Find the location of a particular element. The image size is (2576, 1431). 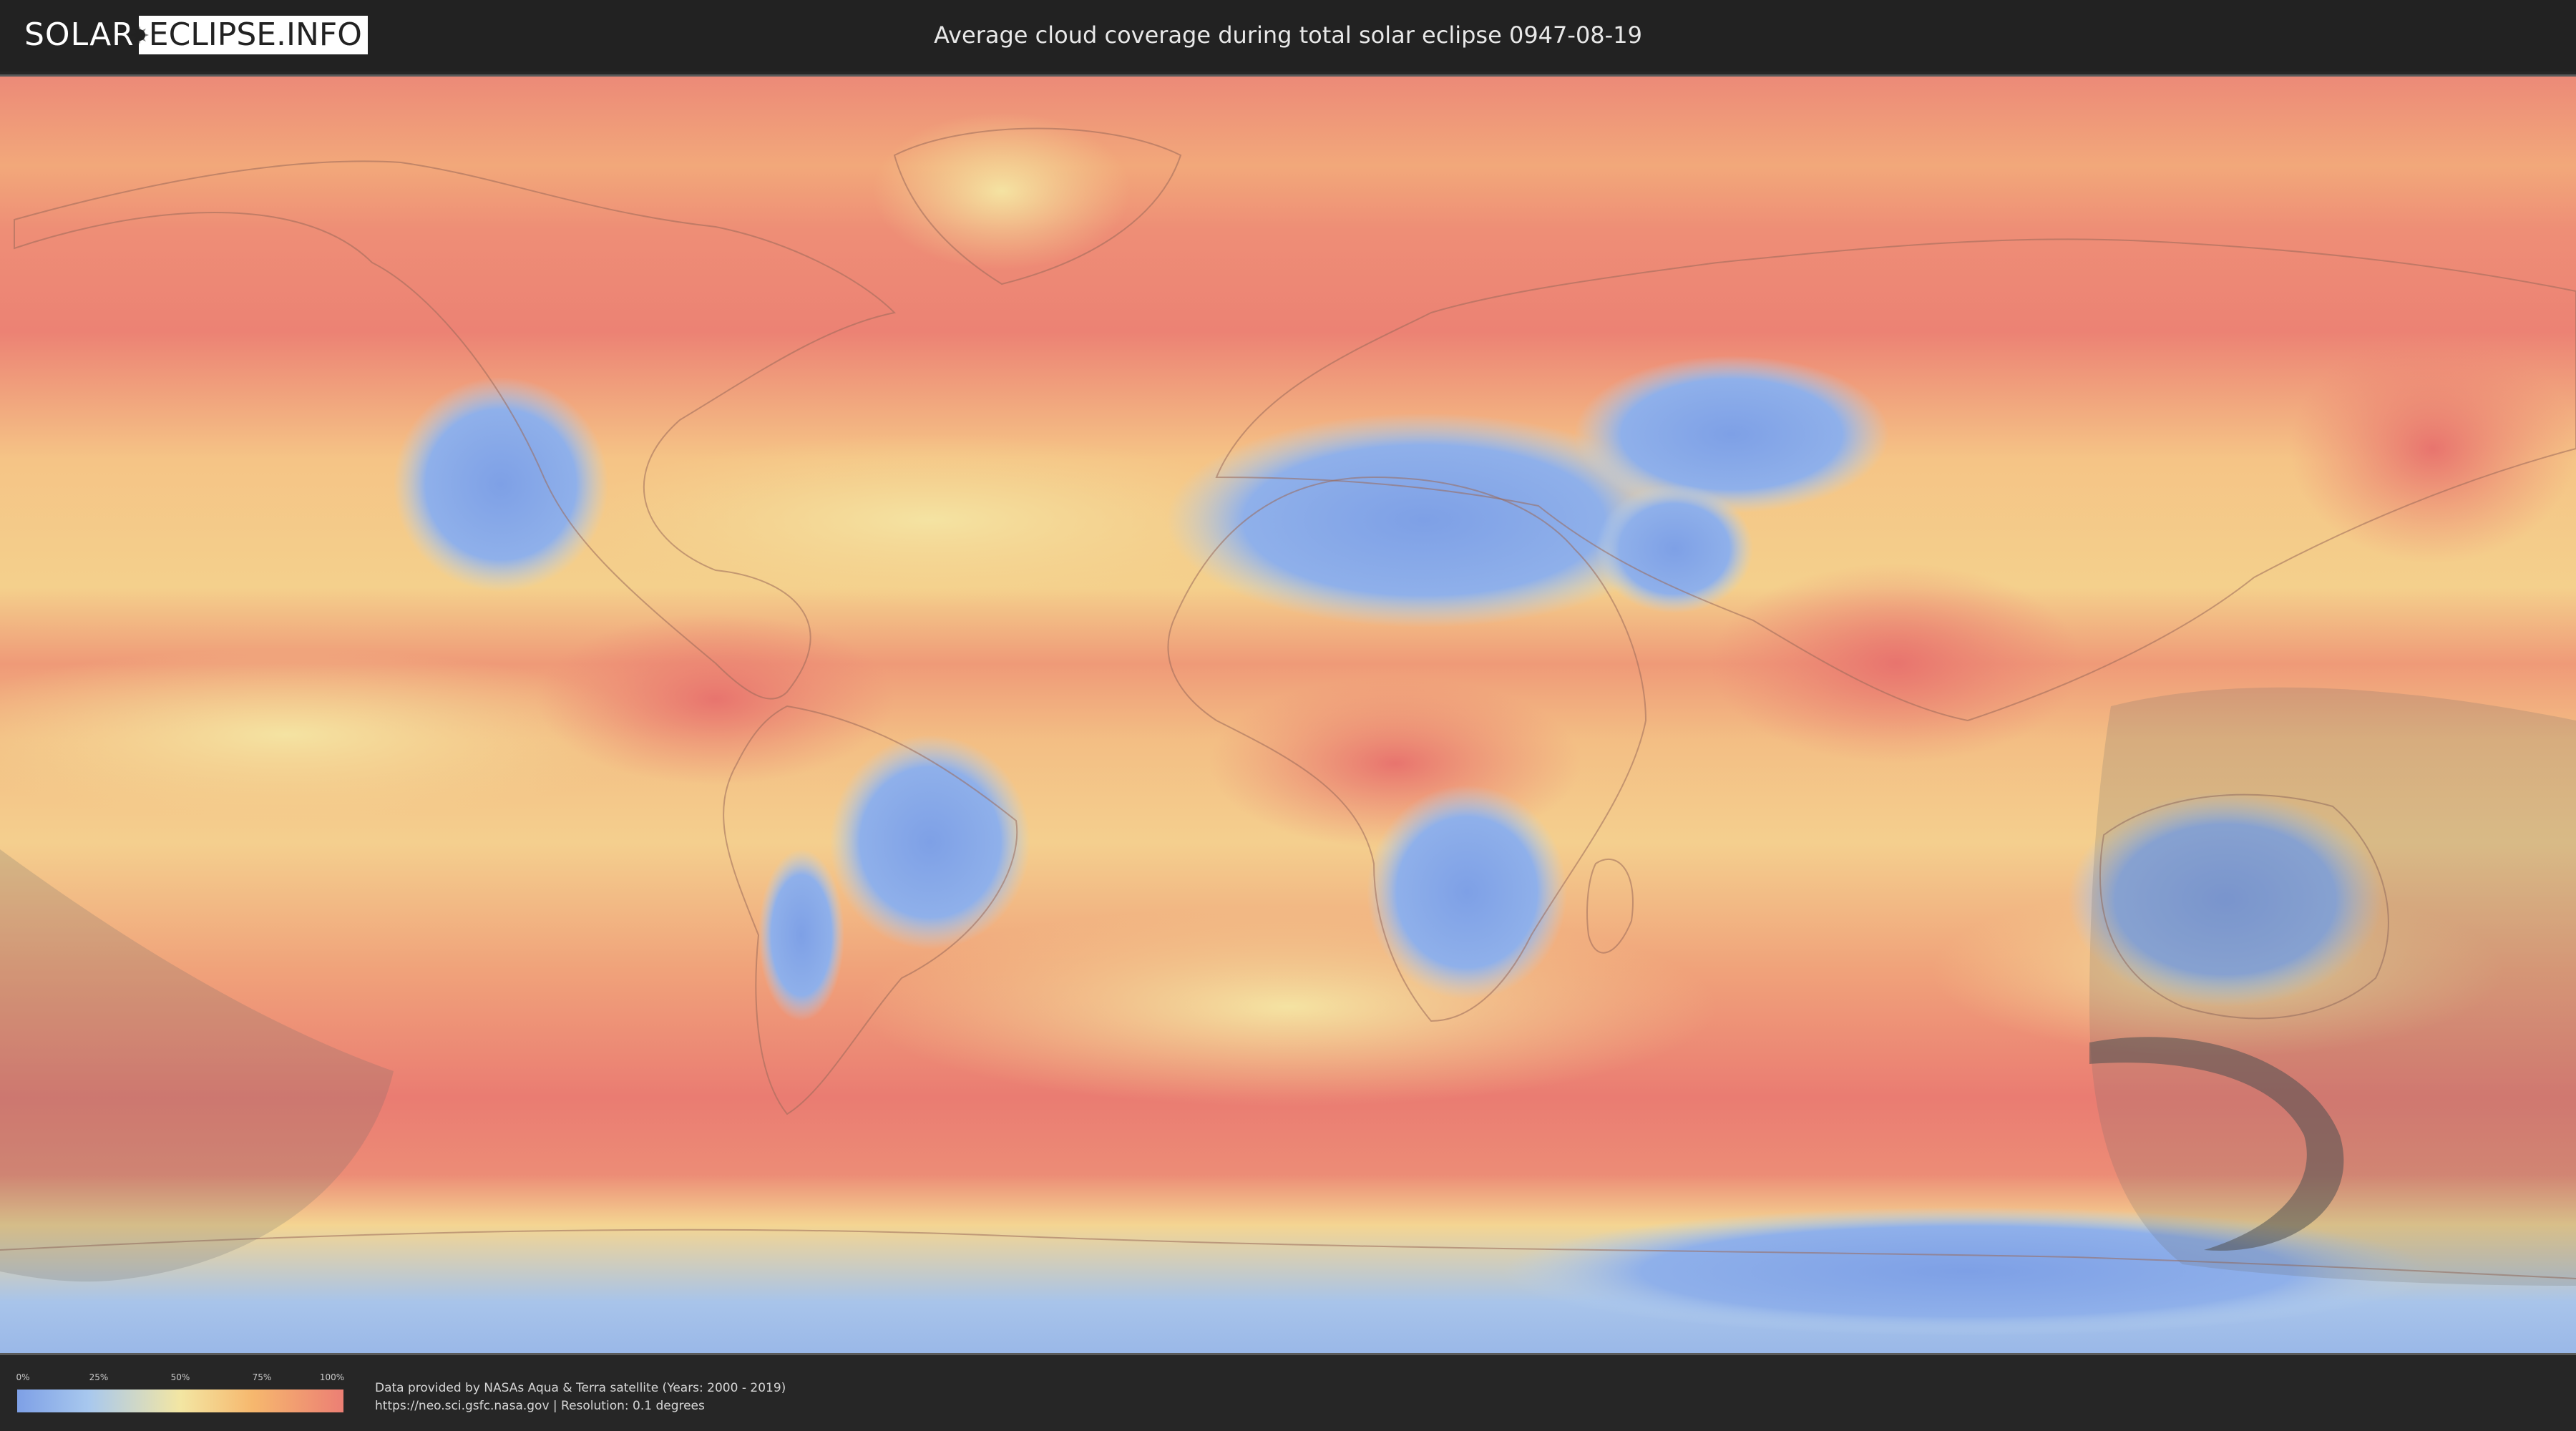

clear-zone-brazil is located at coordinates (930, 842).